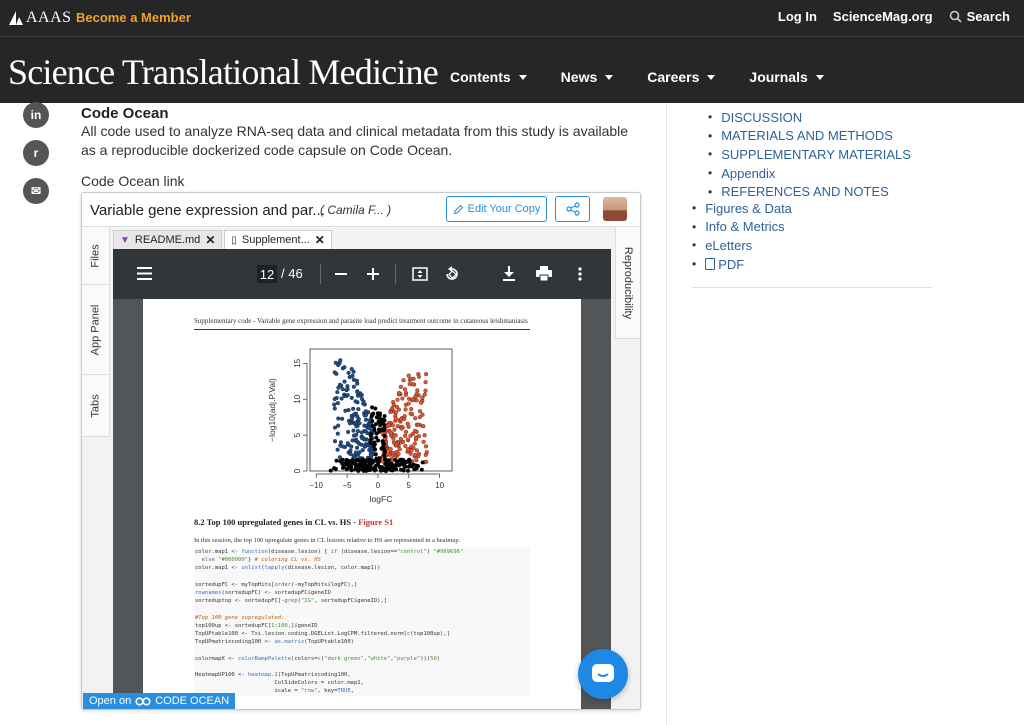  I want to click on nav-careers: Careers, so click(681, 77).